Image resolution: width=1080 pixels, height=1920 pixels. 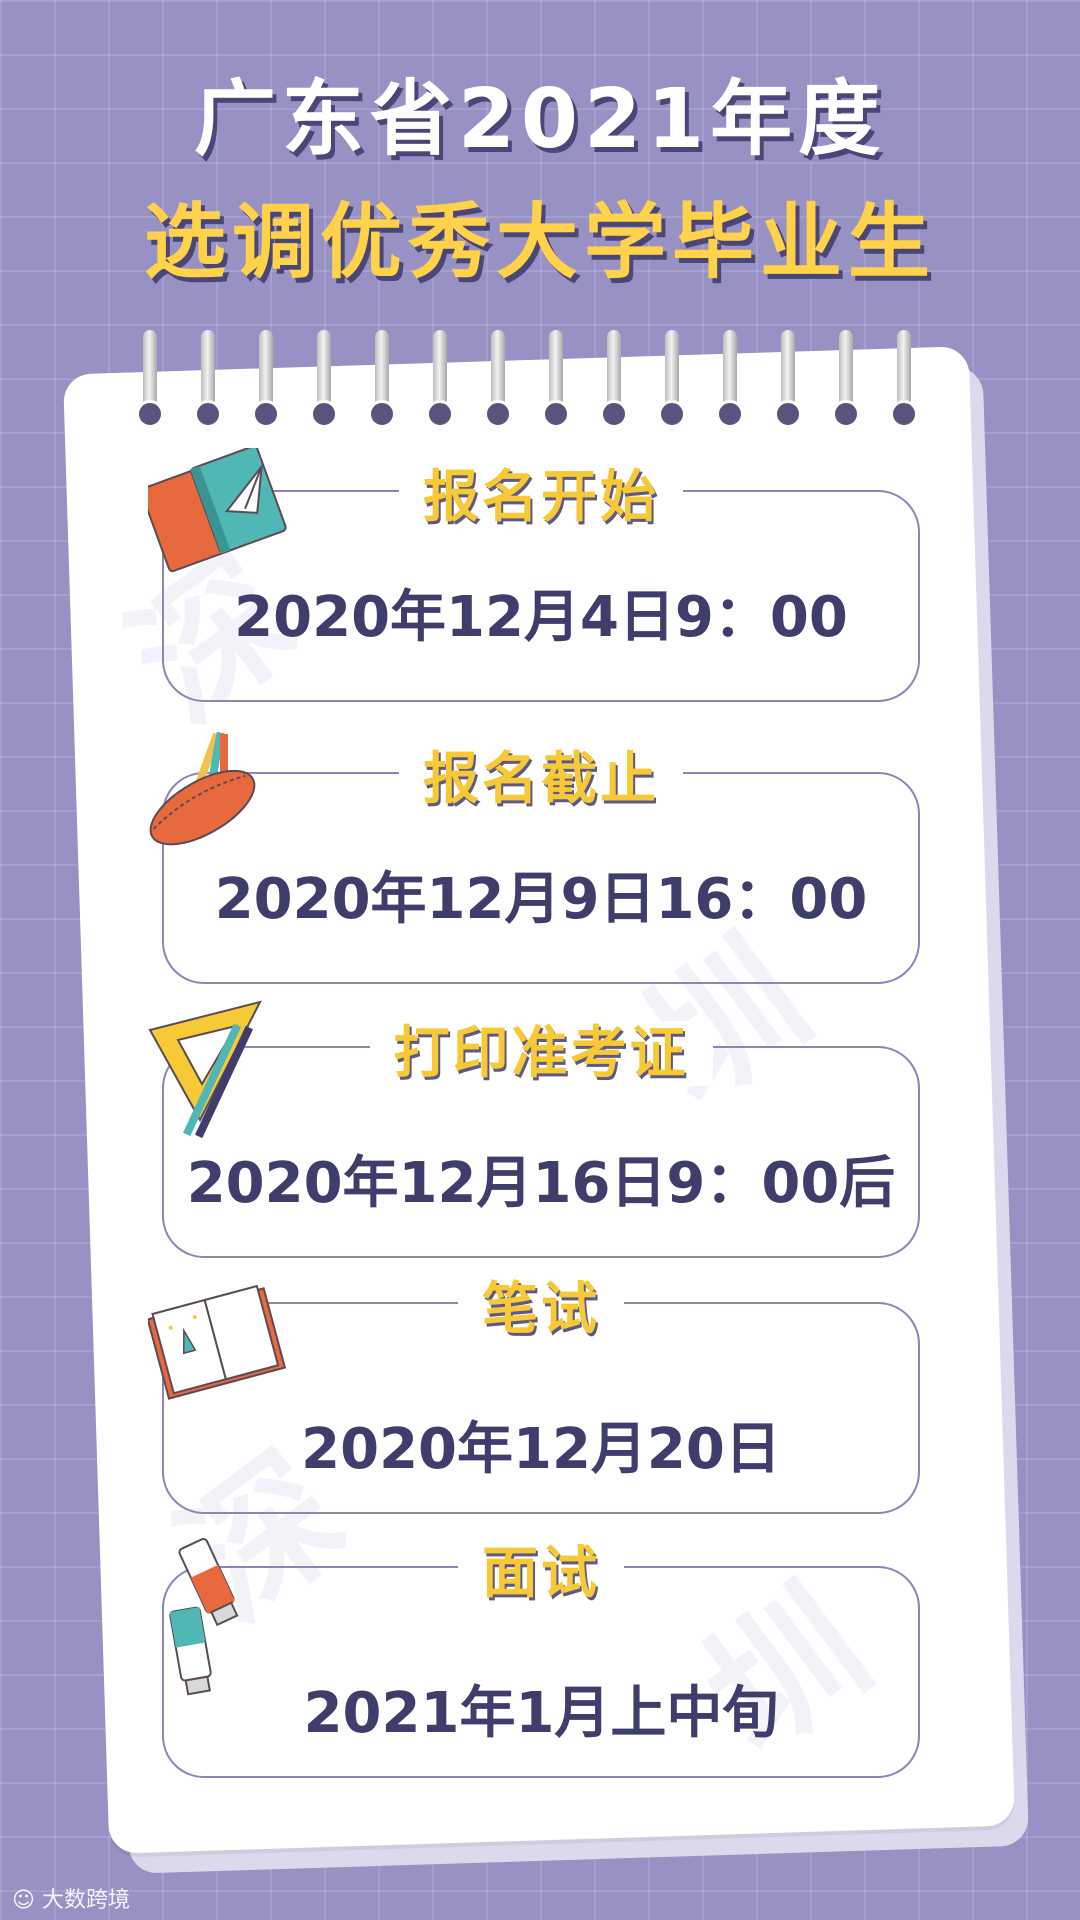 I want to click on title-line-1: 广东省2021年度, so click(x=540, y=119).